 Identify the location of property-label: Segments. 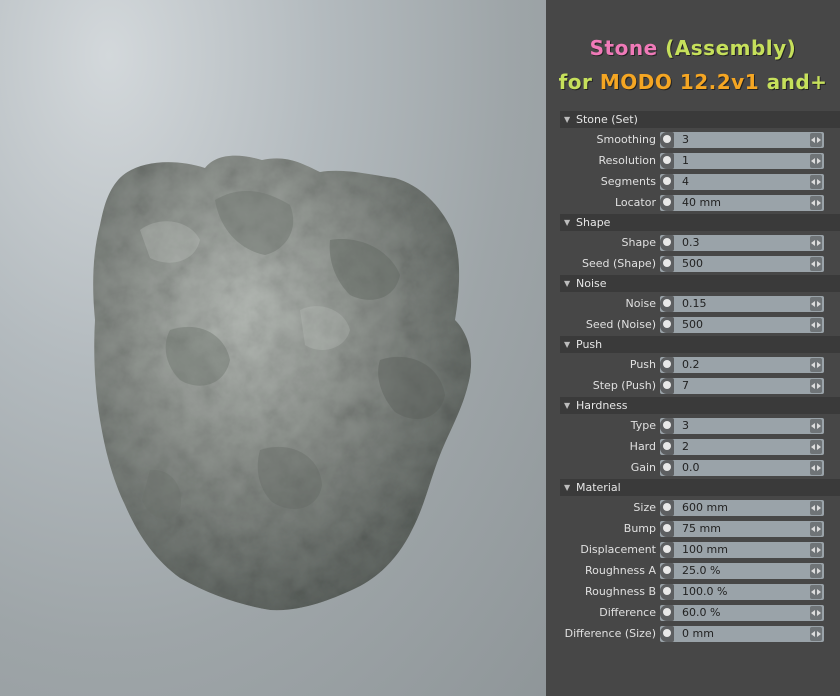
(628, 181).